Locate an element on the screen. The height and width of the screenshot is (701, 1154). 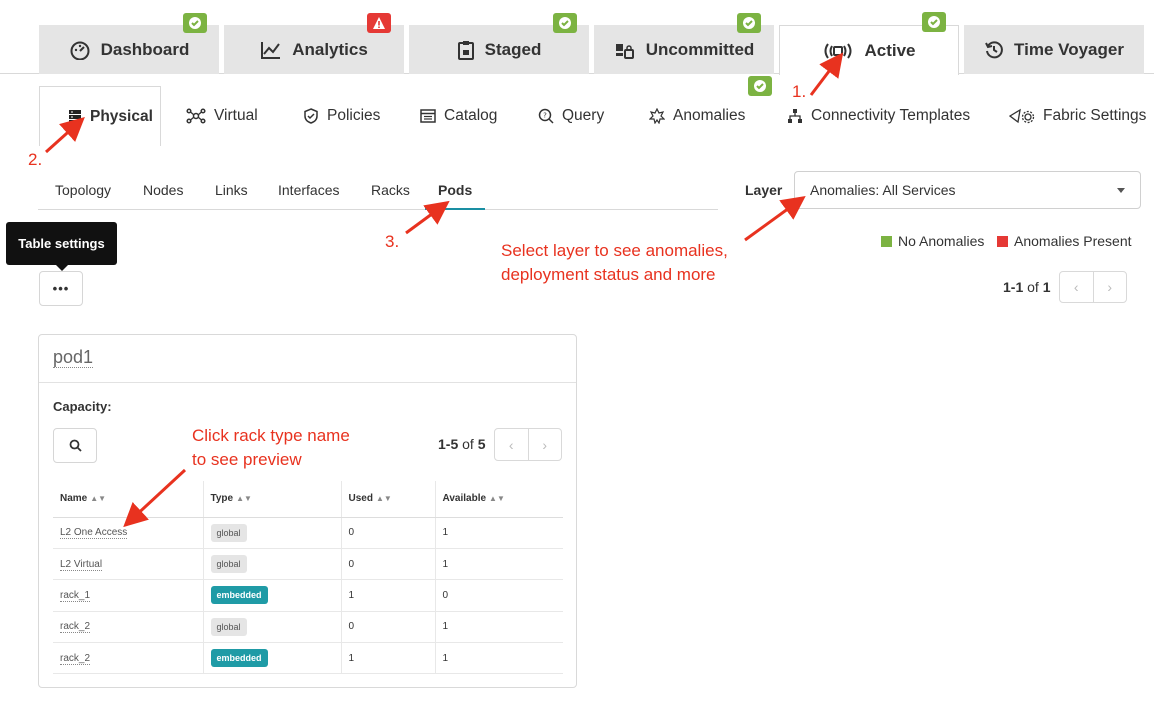
subtab-topology: Topology is located at coordinates (83, 191).